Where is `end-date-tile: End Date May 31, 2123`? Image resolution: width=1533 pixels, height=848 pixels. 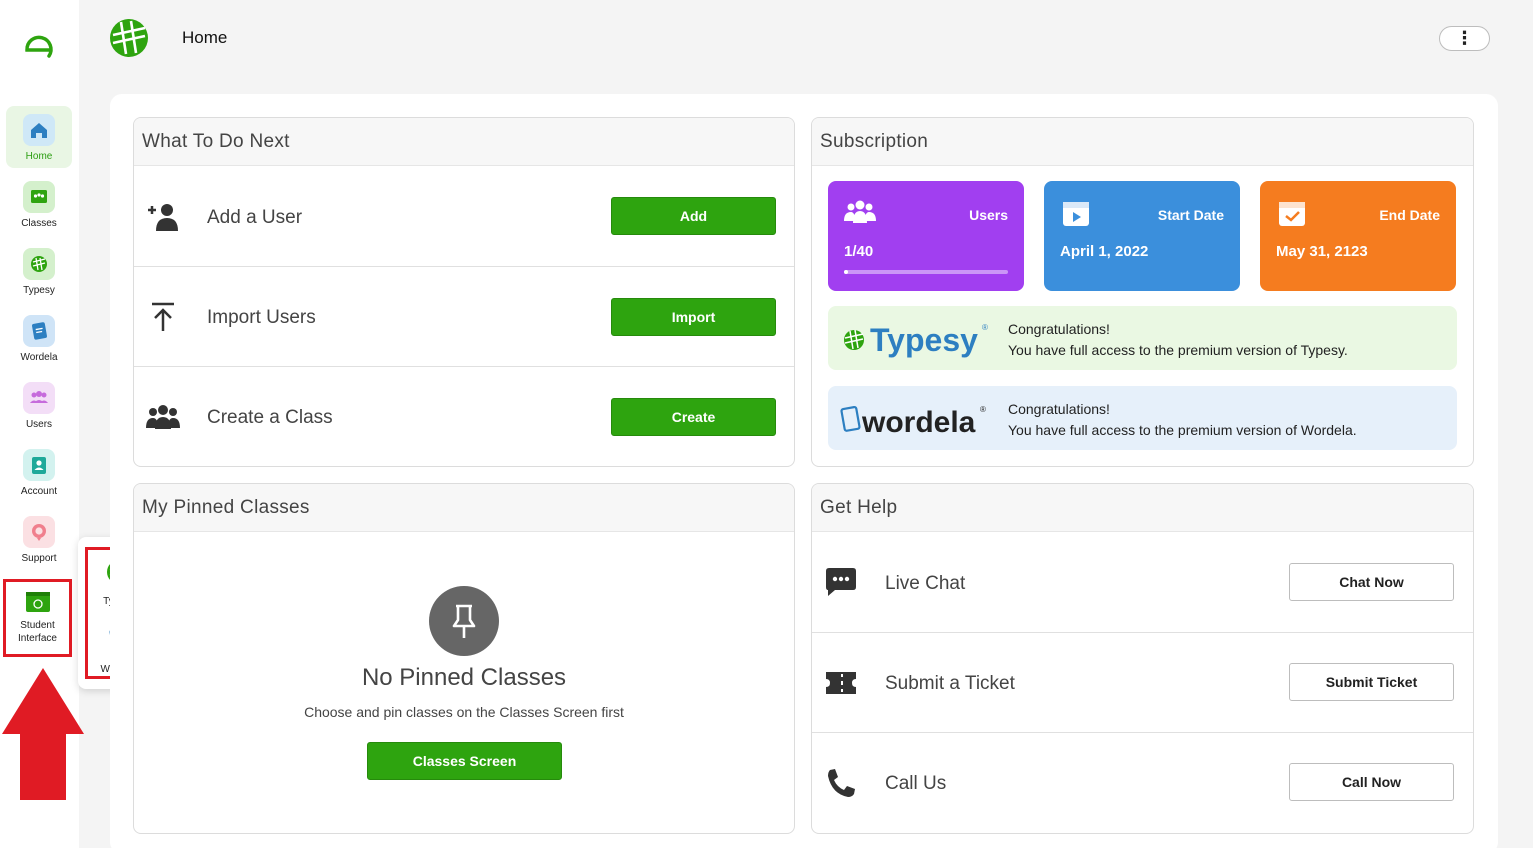
end-date-tile: End Date May 31, 2123 is located at coordinates (1358, 236).